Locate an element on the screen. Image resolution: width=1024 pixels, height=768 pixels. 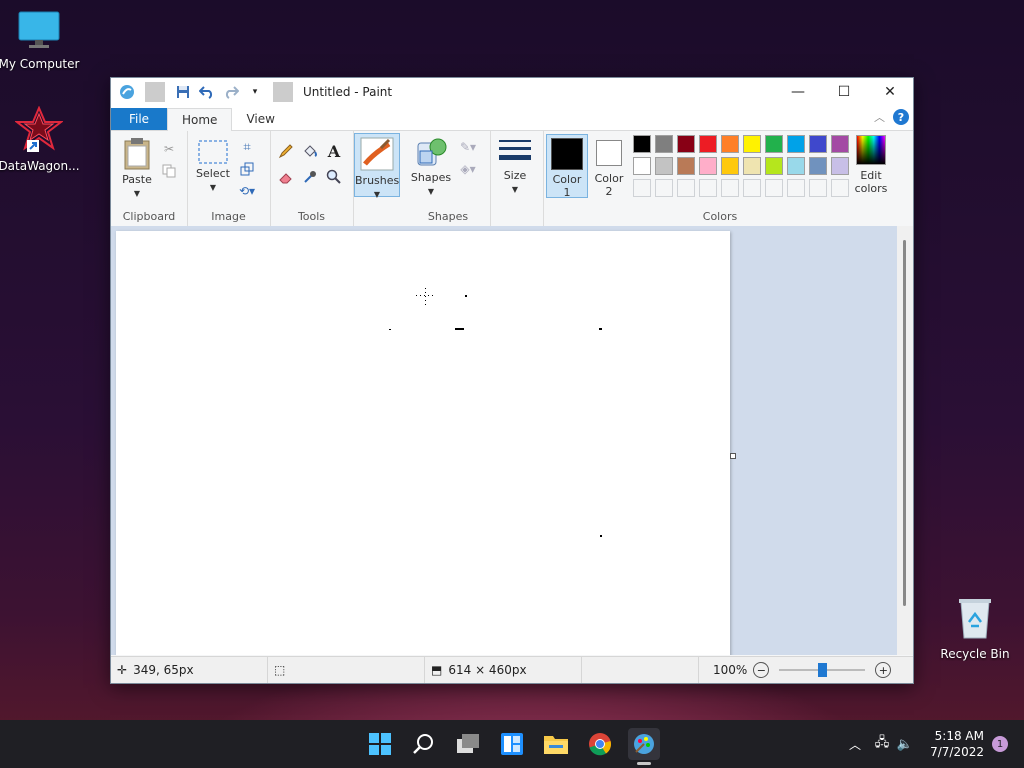
chrome-button is located at coordinates (600, 744).